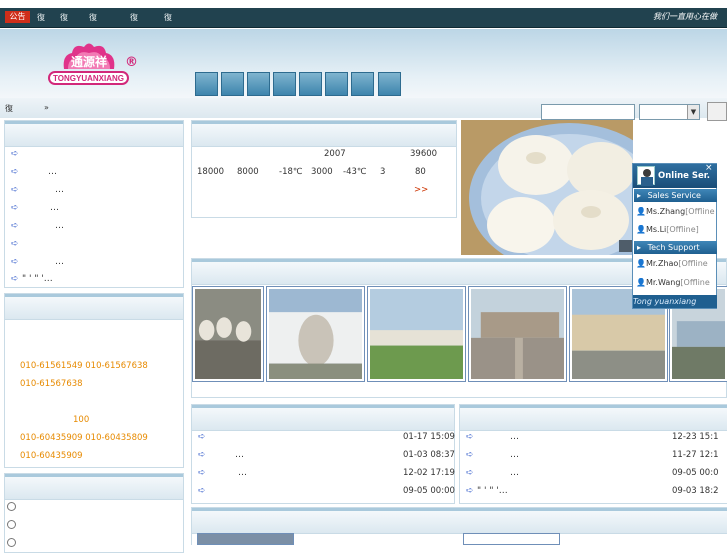 Image resolution: width=727 pixels, height=553 pixels. Describe the element at coordinates (355, 172) in the screenshot. I see `intro-value-5: -43℃` at that location.